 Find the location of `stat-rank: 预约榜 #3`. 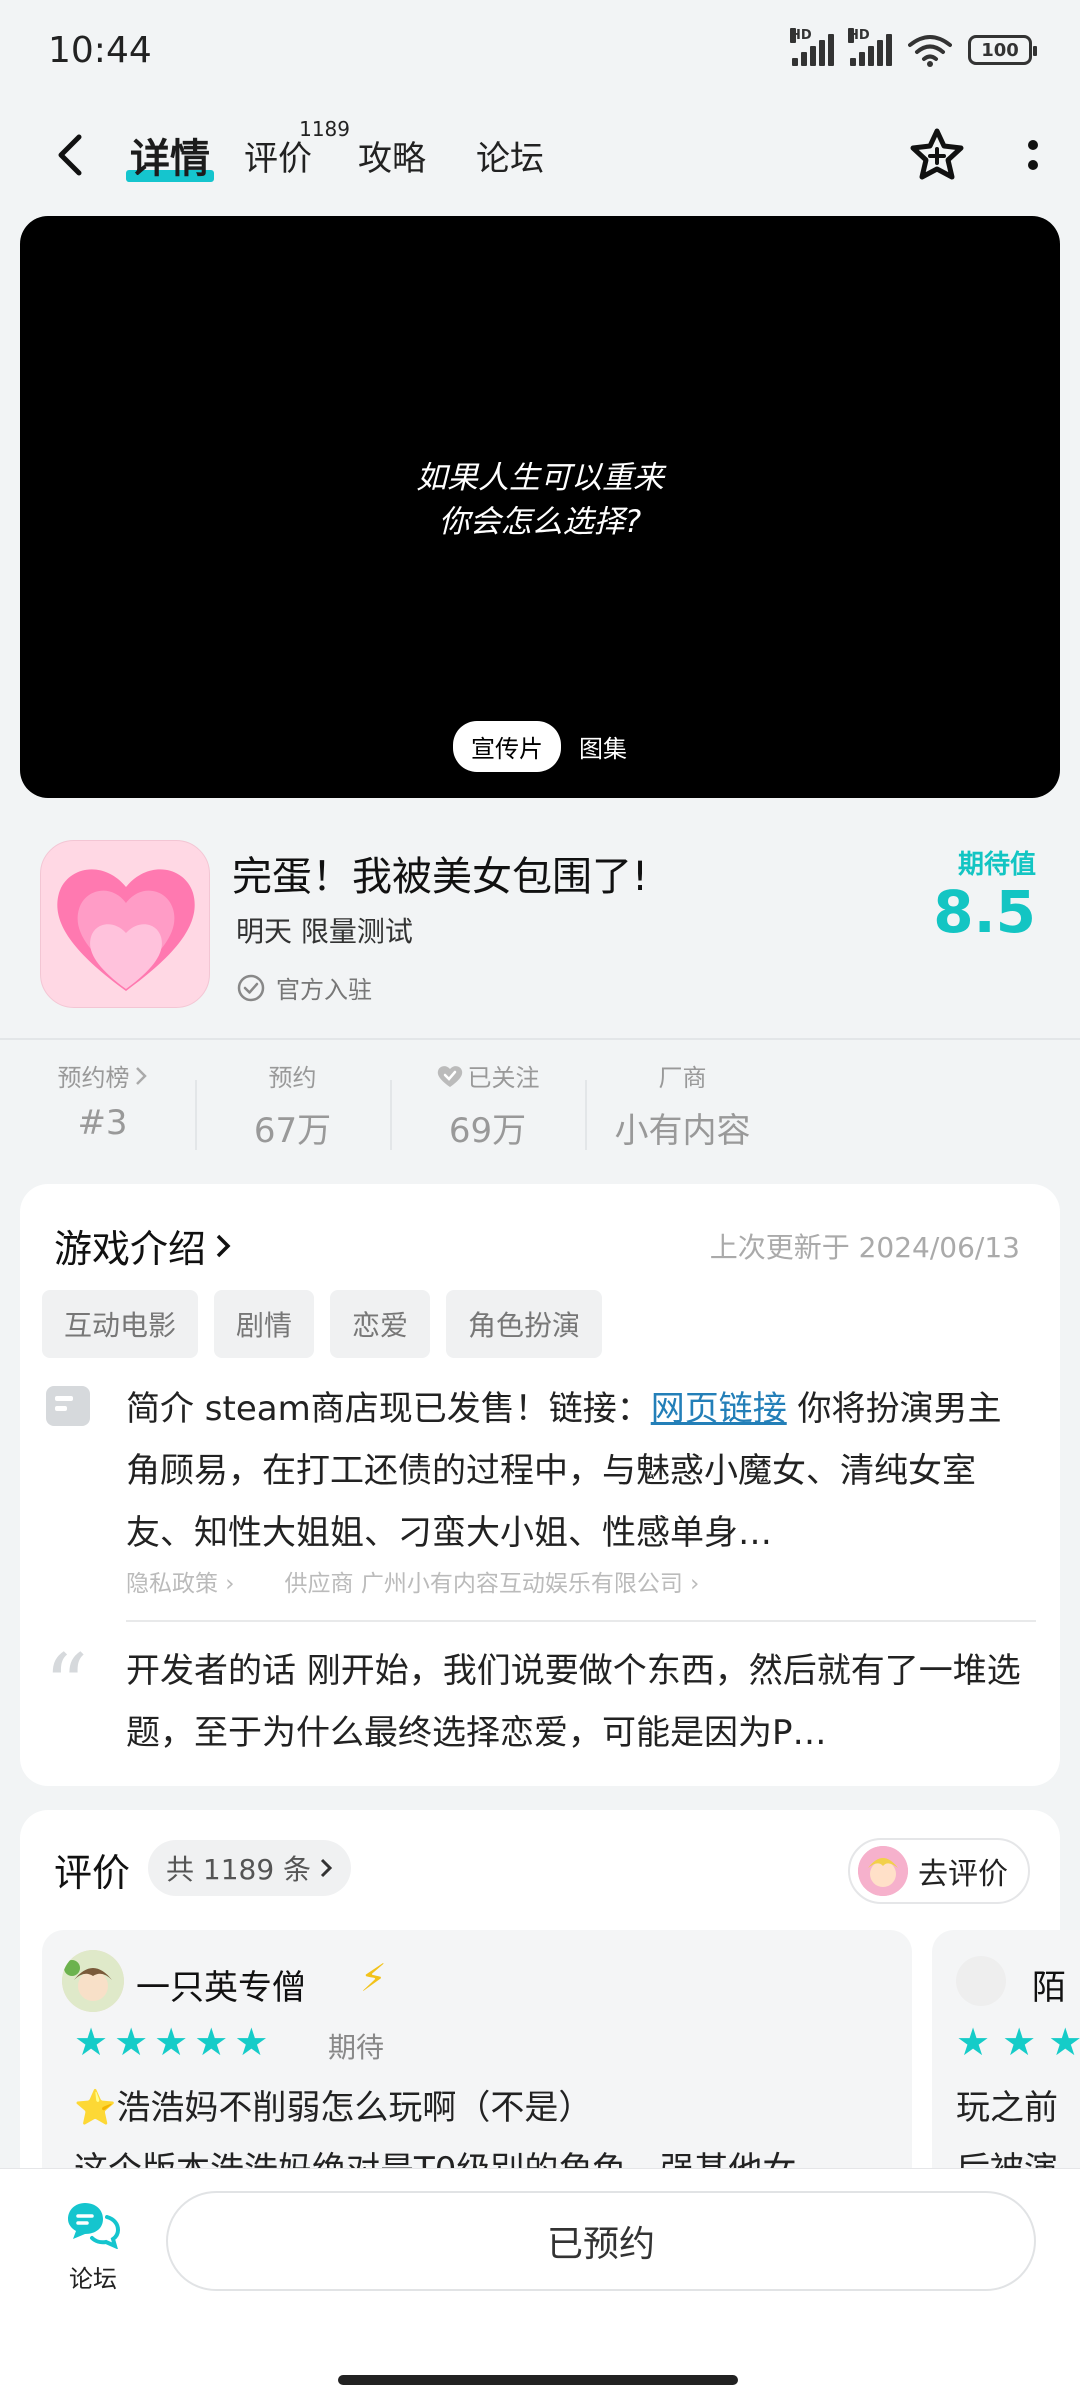

stat-rank: 预约榜 #3 is located at coordinates (102, 1108).